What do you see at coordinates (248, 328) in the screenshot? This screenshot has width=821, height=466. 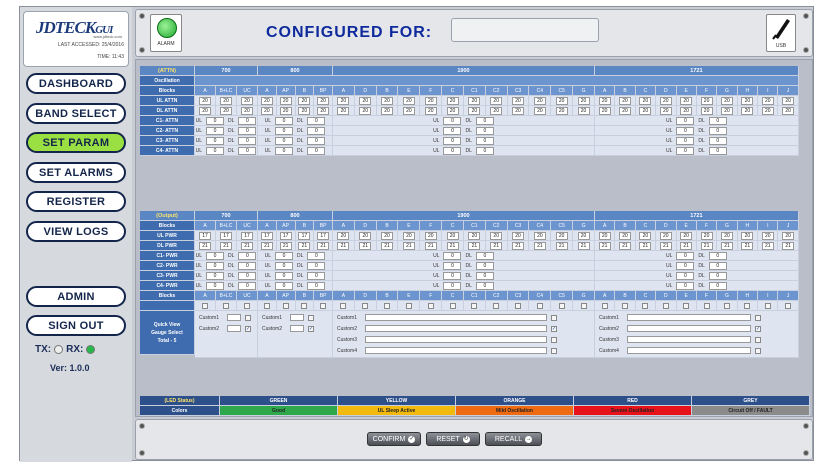 I see `custom-checkbox: ✓` at bounding box center [248, 328].